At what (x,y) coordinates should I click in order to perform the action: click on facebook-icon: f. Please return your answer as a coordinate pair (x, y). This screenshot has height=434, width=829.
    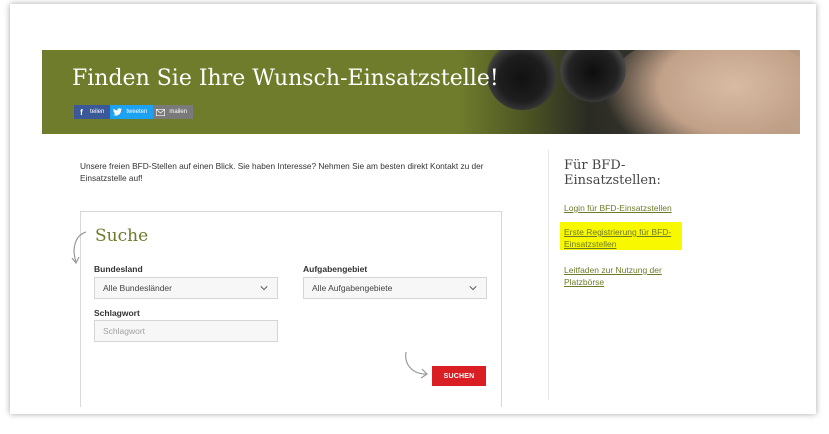
    Looking at the image, I should click on (81, 112).